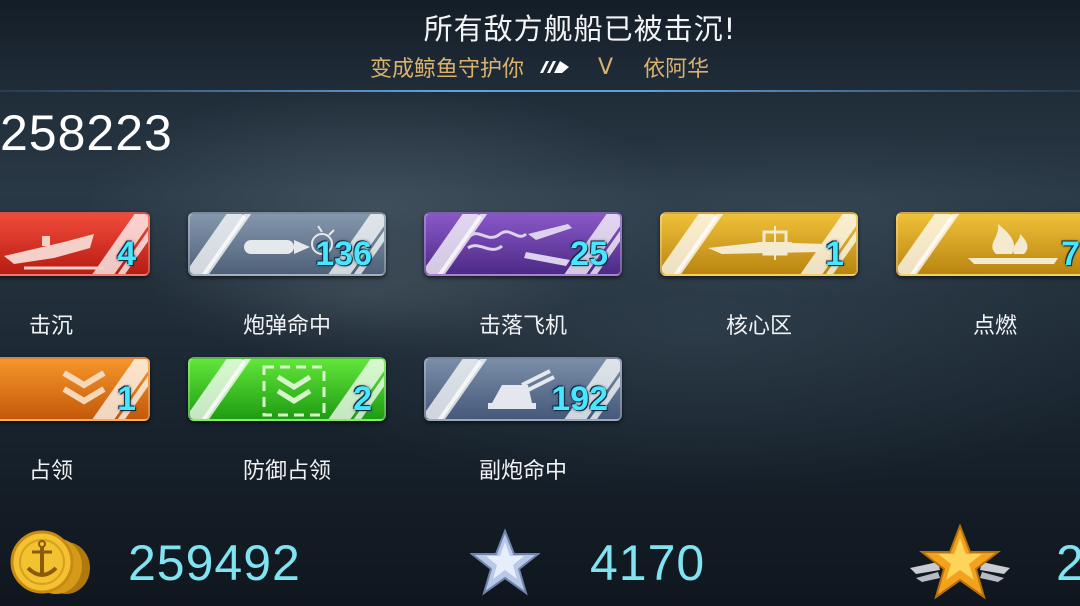 This screenshot has width=1080, height=606. I want to click on award-count: 7, so click(1070, 254).